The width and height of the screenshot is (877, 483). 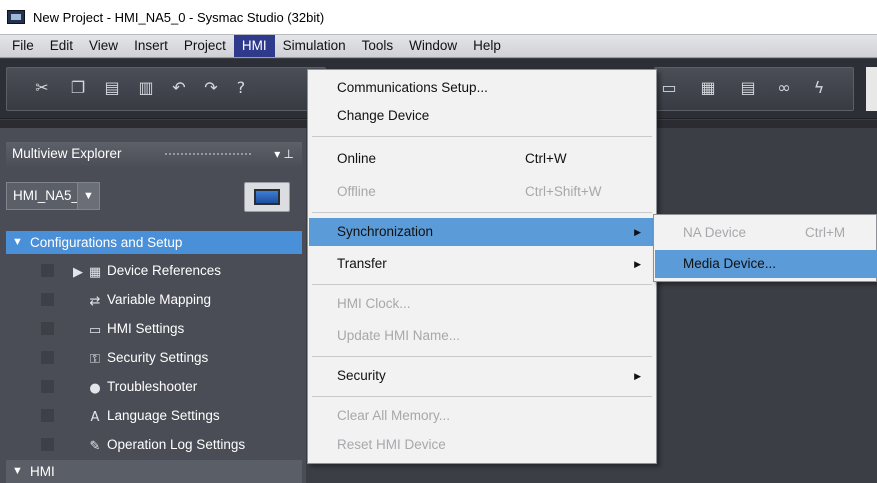 What do you see at coordinates (95, 330) in the screenshot?
I see `hmi-settings-icon: ▭` at bounding box center [95, 330].